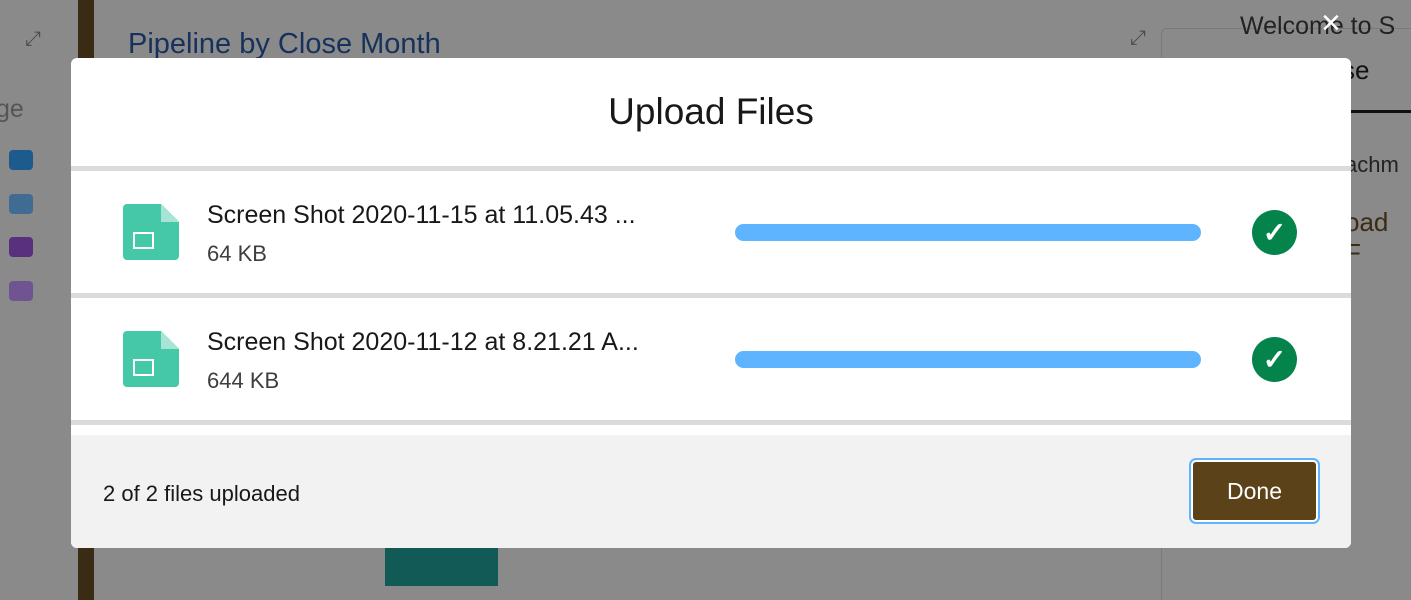 The image size is (1411, 600). I want to click on chart-title: Pipeline by Close Month, so click(284, 44).